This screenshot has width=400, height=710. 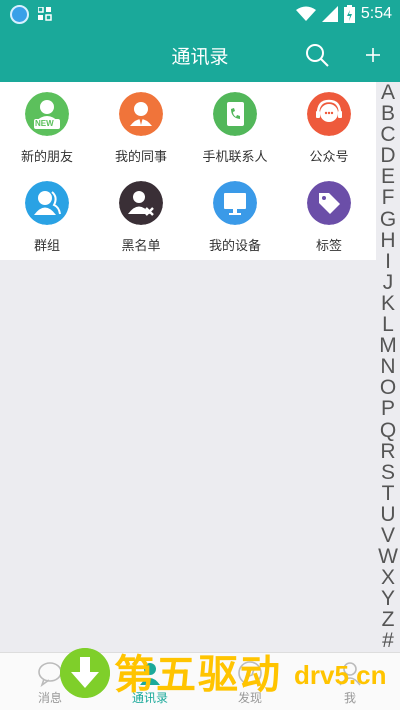 I want to click on colleague-icon, so click(x=141, y=114).